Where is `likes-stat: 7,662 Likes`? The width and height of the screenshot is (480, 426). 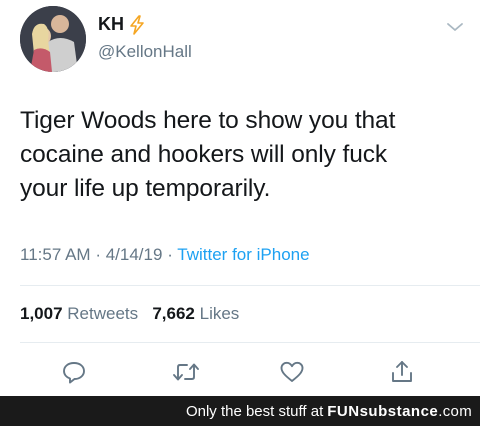
likes-stat: 7,662 Likes is located at coordinates (195, 313).